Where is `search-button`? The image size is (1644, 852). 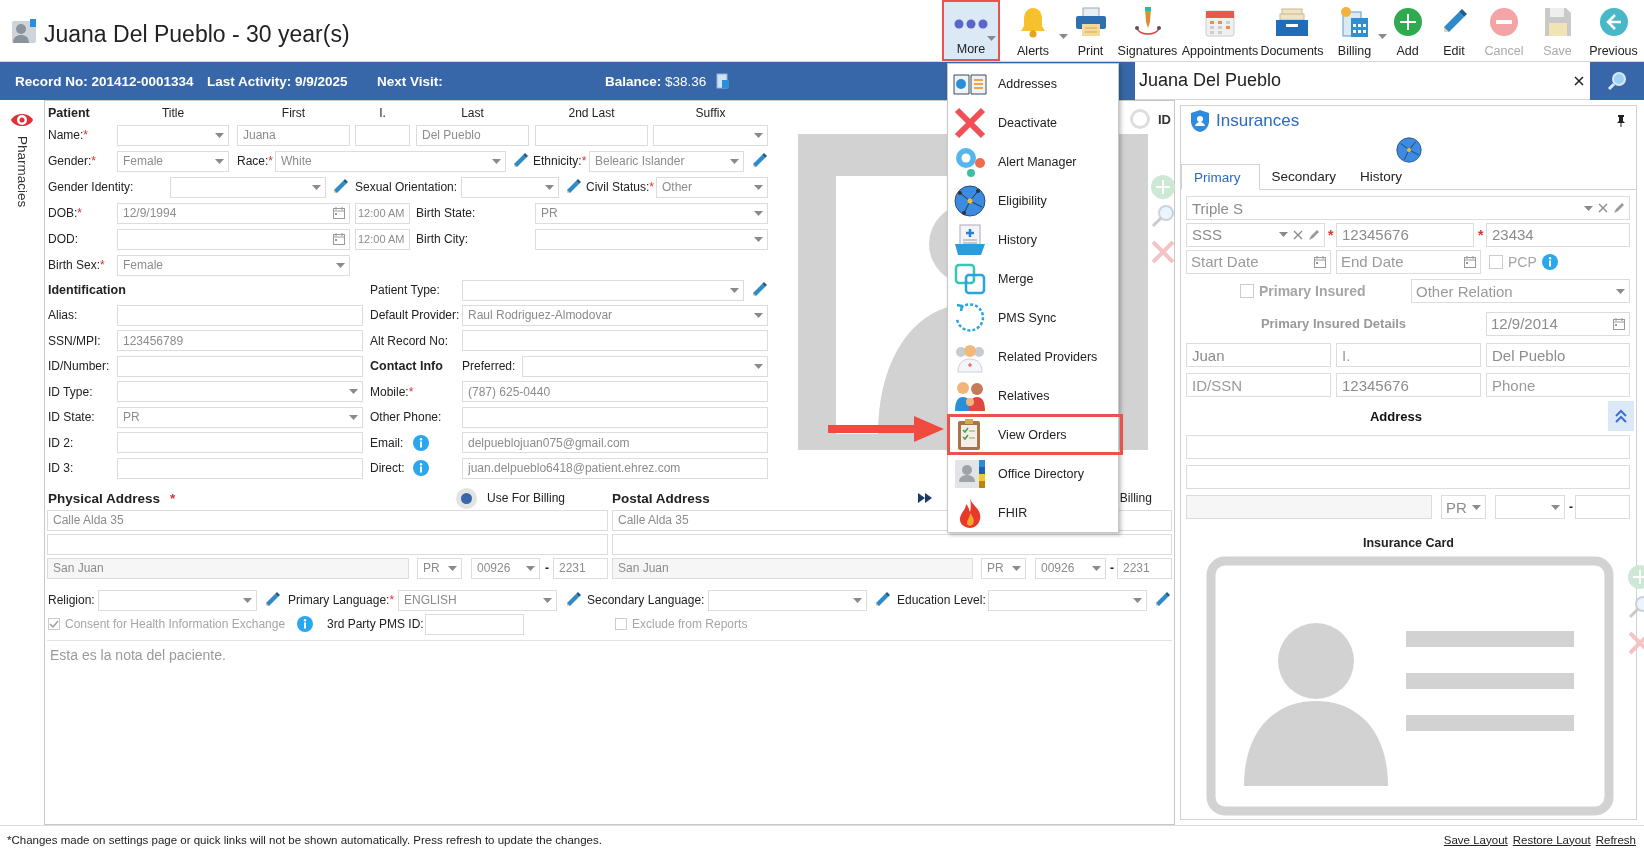
search-button is located at coordinates (1617, 81).